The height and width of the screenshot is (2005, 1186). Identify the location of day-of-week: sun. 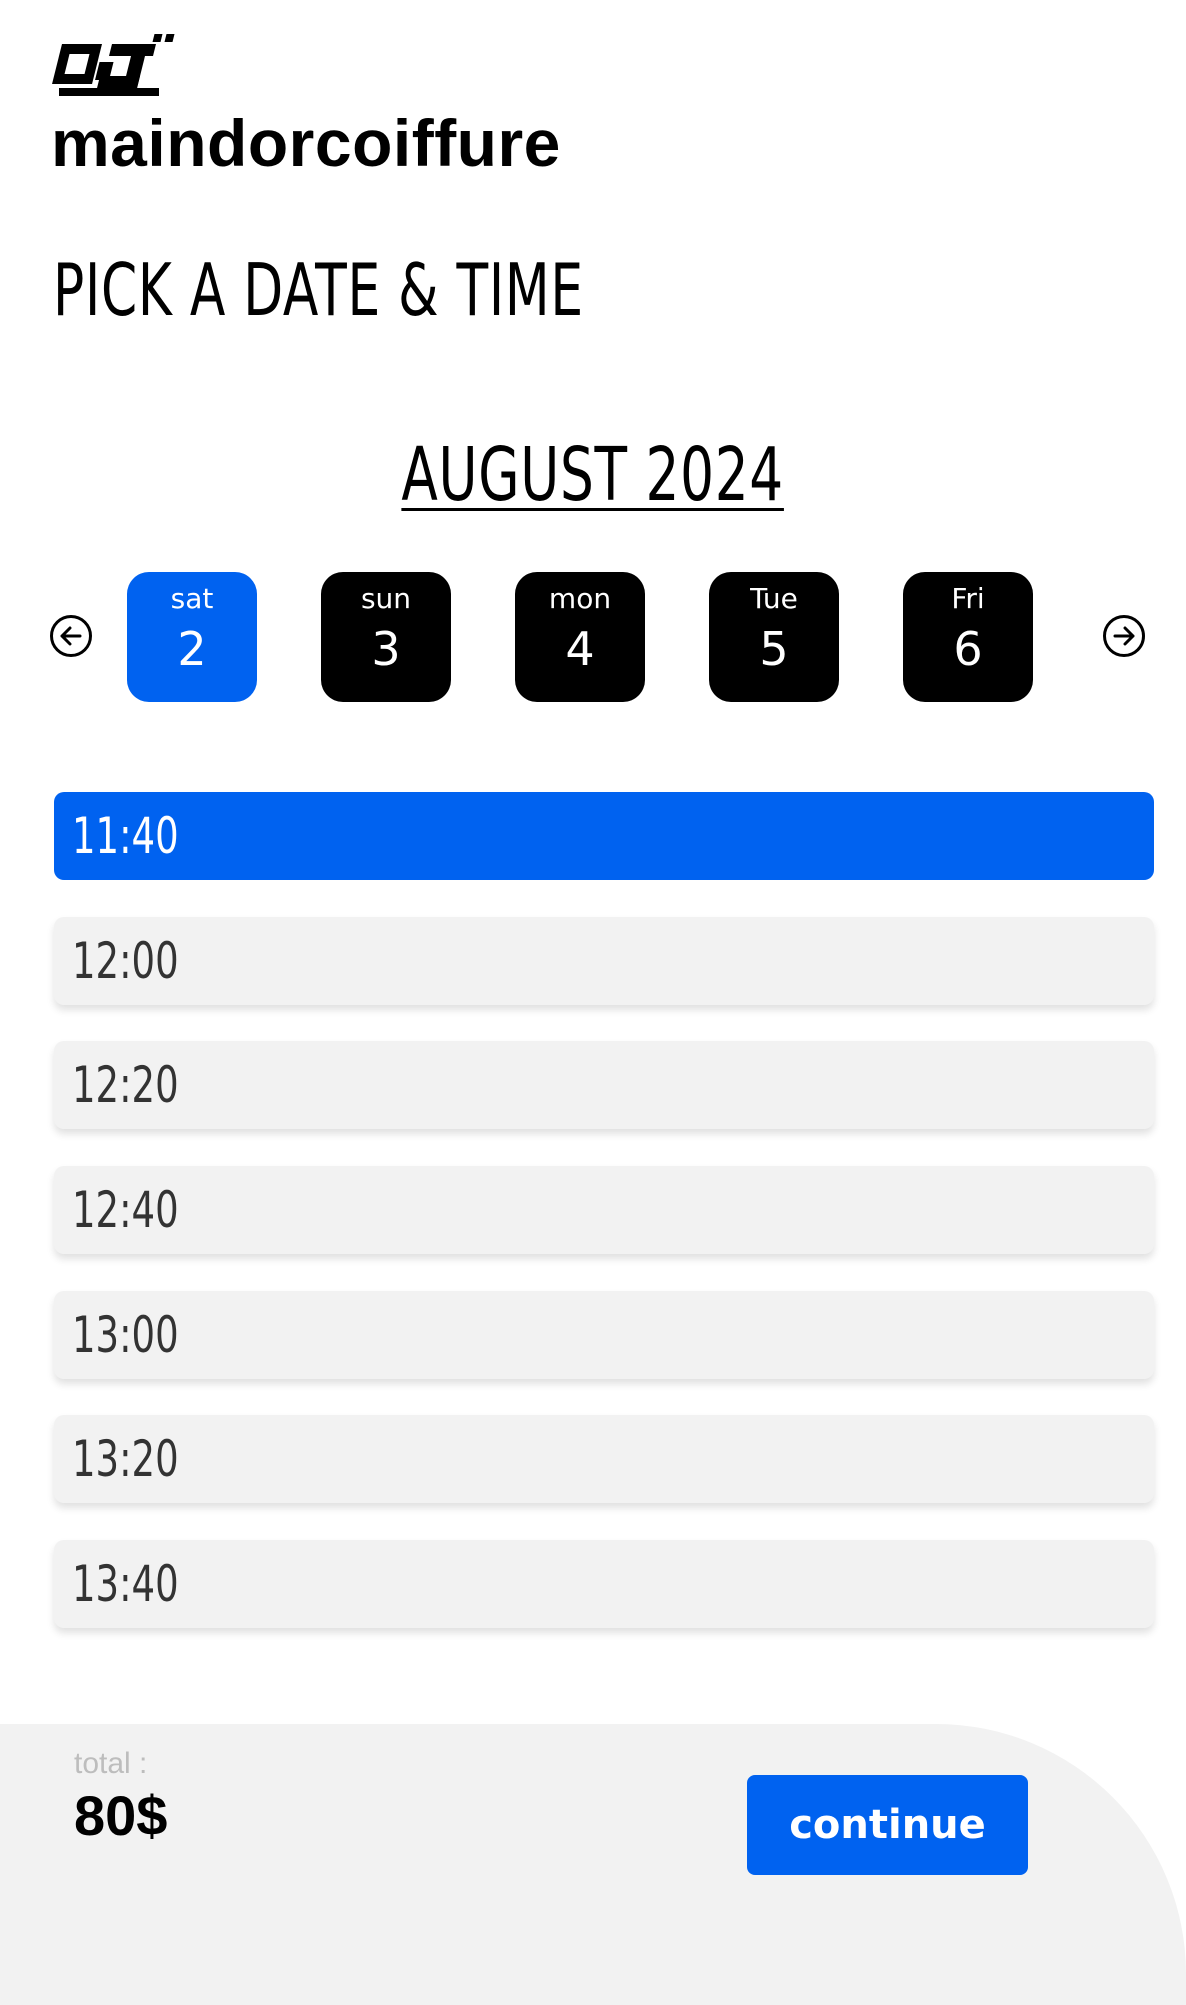
(386, 598).